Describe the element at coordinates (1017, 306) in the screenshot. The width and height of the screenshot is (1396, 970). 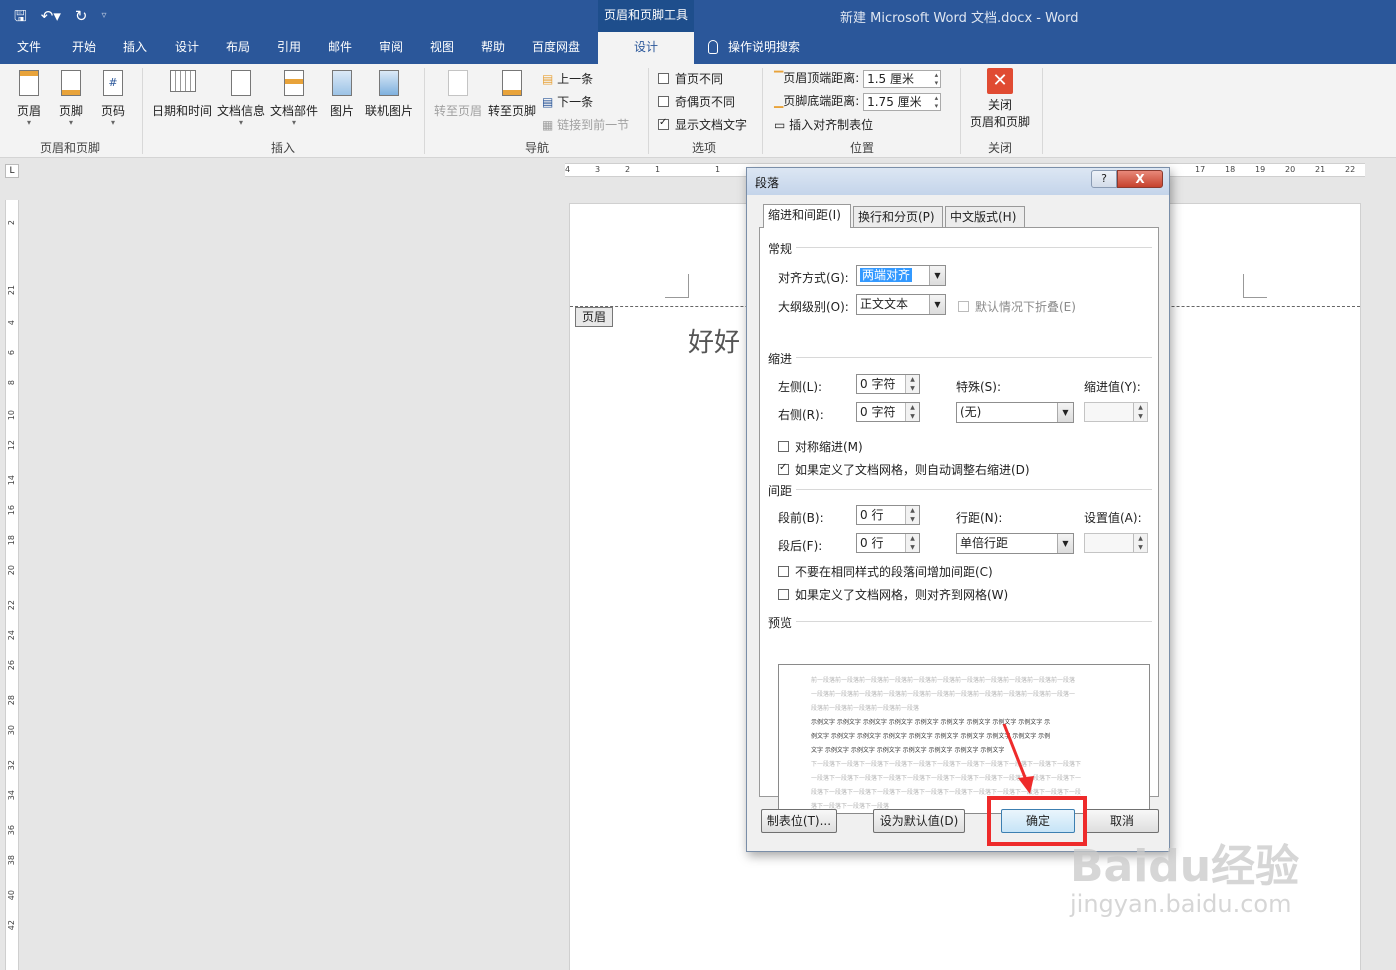
I see `collapse-default-checkbox: 默认情况下折叠(E)` at that location.